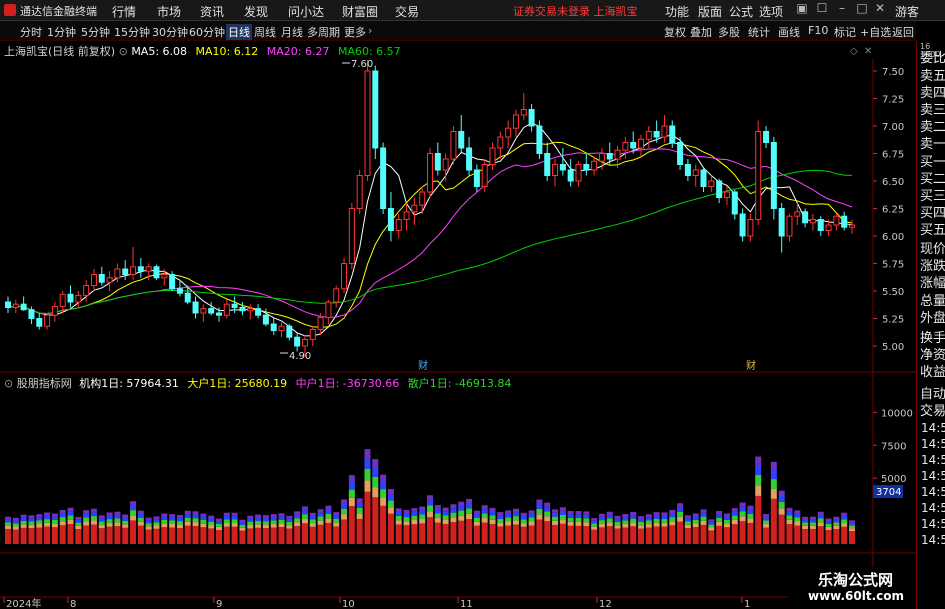 The image size is (945, 609). Describe the element at coordinates (932, 408) in the screenshot. I see `panel-trade: 交易` at that location.